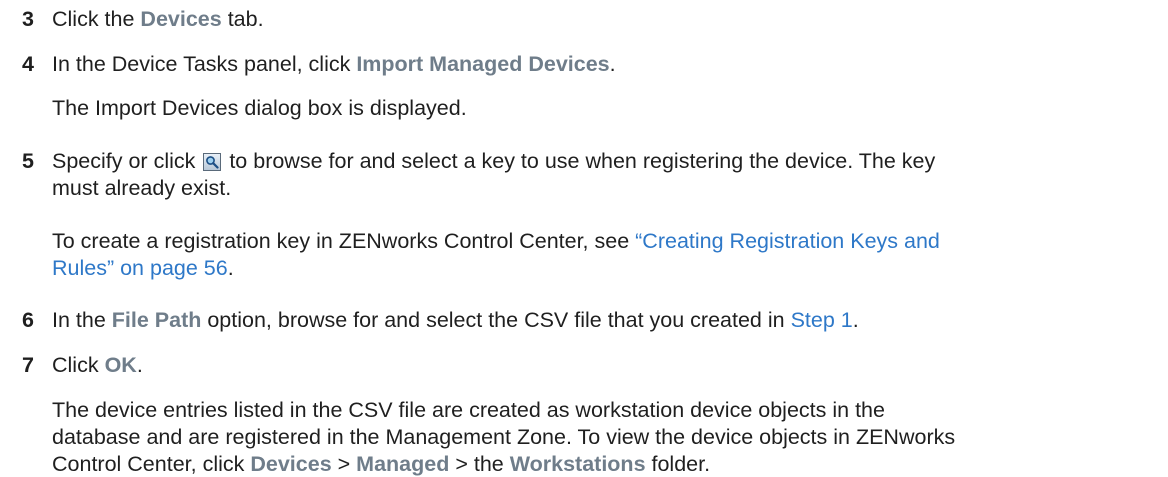  What do you see at coordinates (78, 365) in the screenshot?
I see `step-7-pre: Click` at bounding box center [78, 365].